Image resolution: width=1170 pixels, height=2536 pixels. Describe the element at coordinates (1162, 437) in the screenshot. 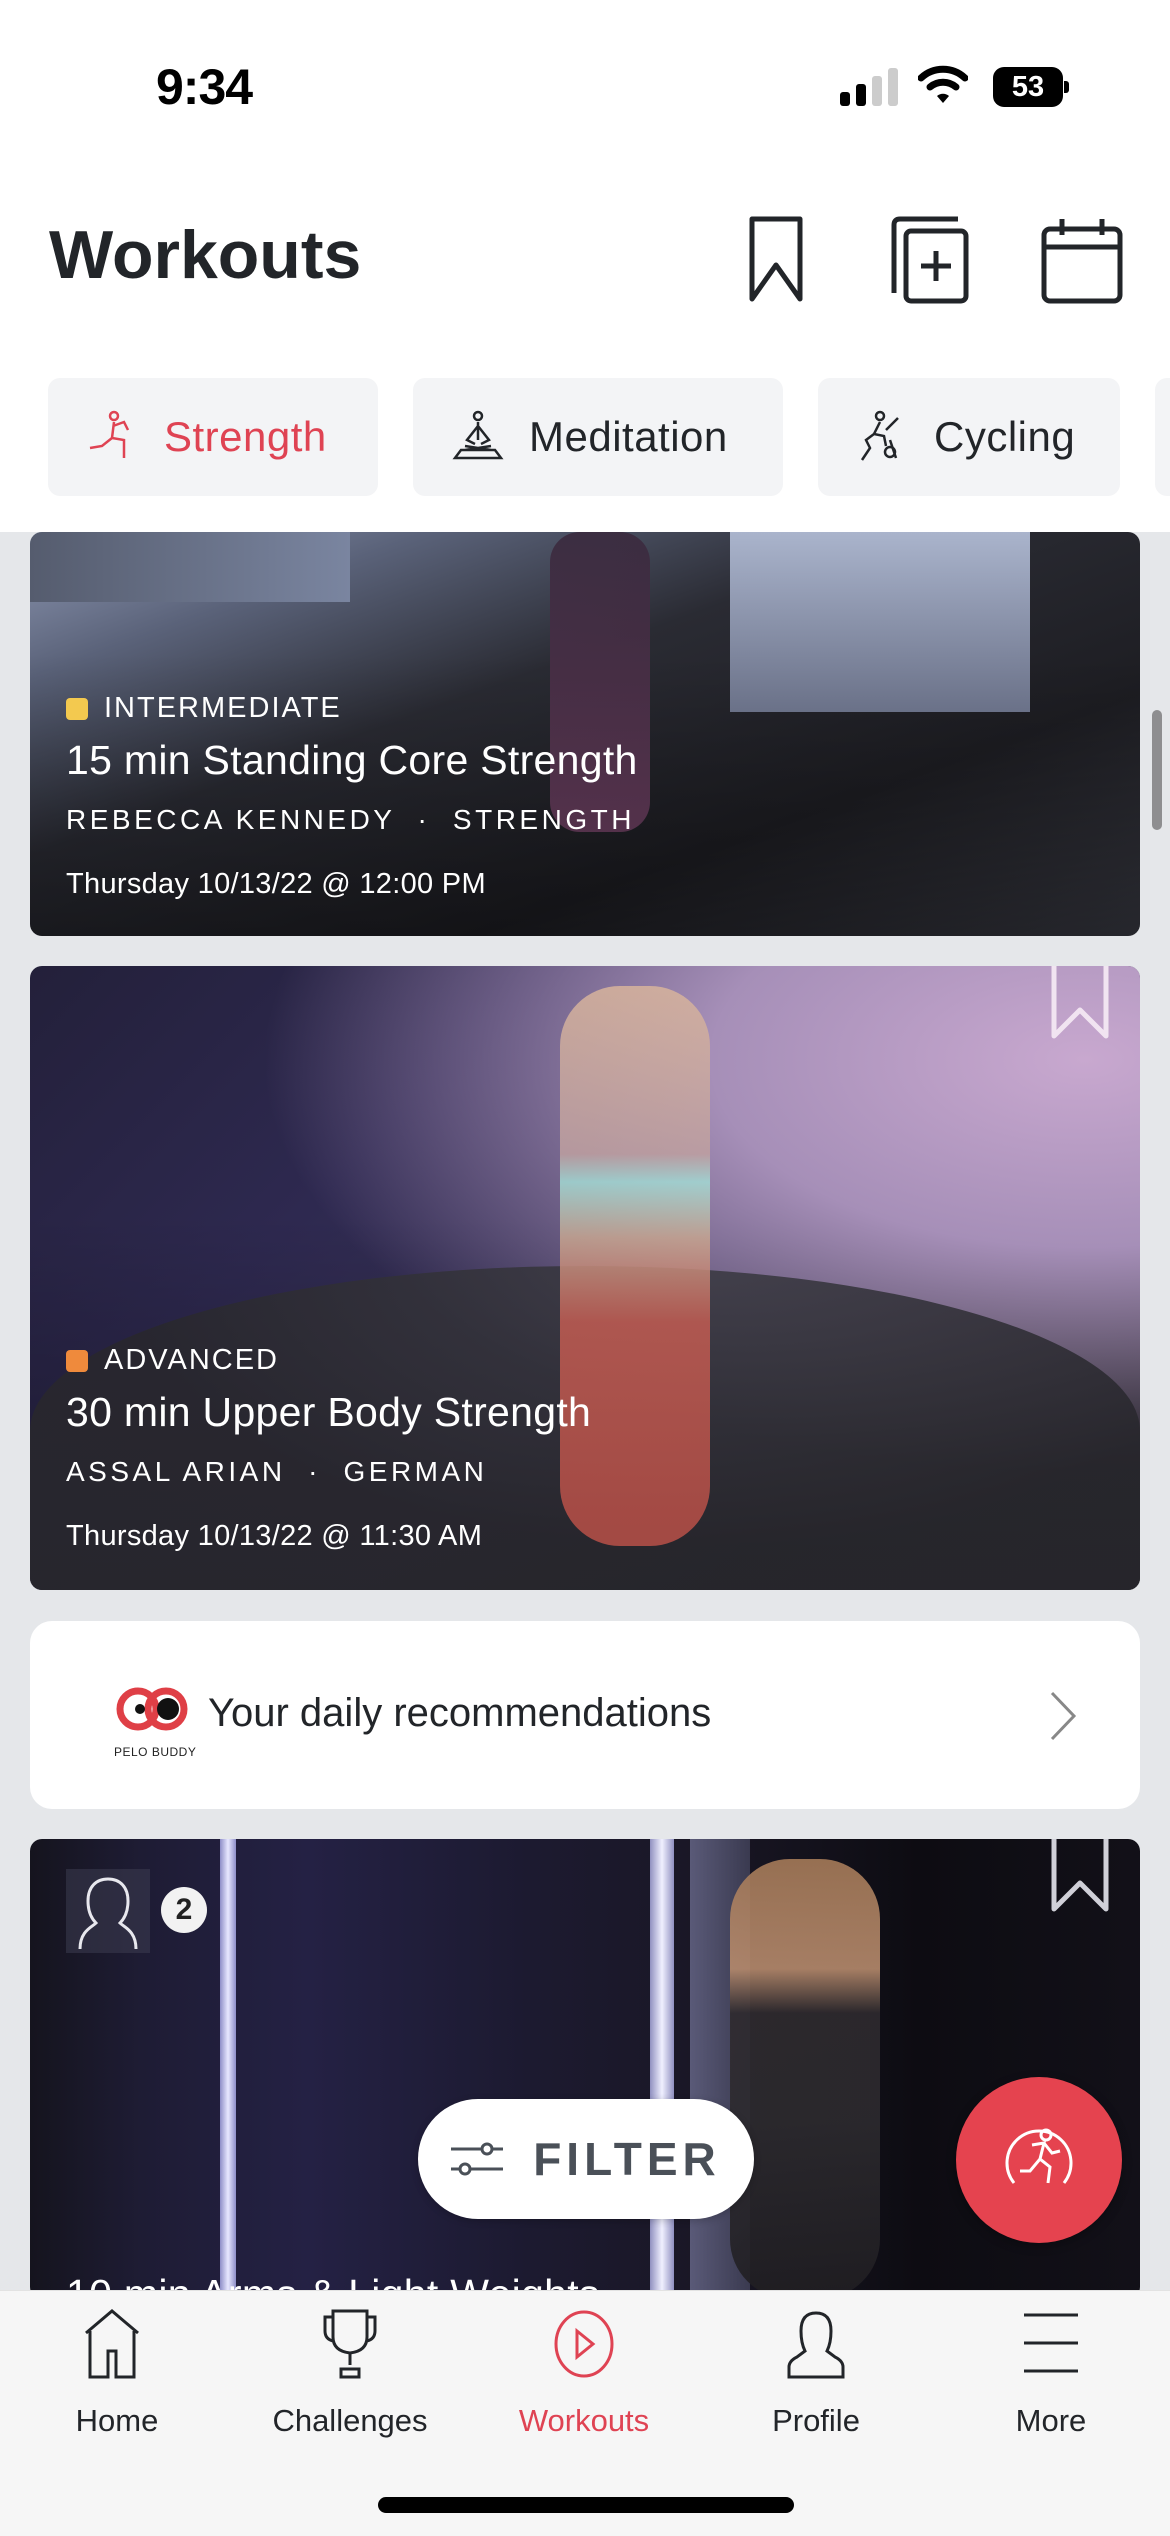

I see `category-chip-more` at that location.